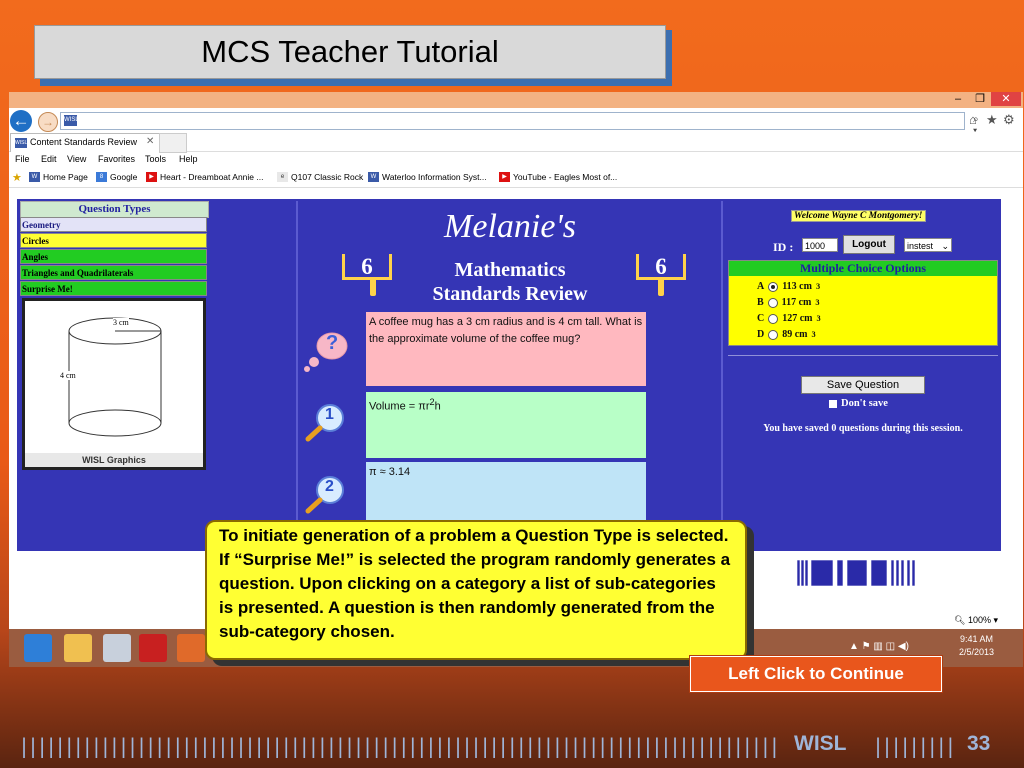  What do you see at coordinates (520, 129) in the screenshot?
I see `address-bar: WISL ⌕ ▾ ↻` at bounding box center [520, 129].